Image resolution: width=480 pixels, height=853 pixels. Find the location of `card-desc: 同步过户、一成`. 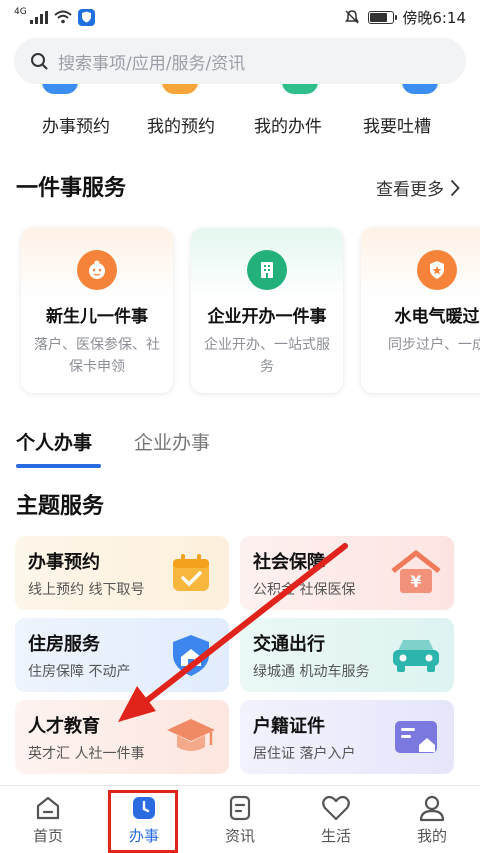

card-desc: 同步过户、一成 is located at coordinates (434, 345).